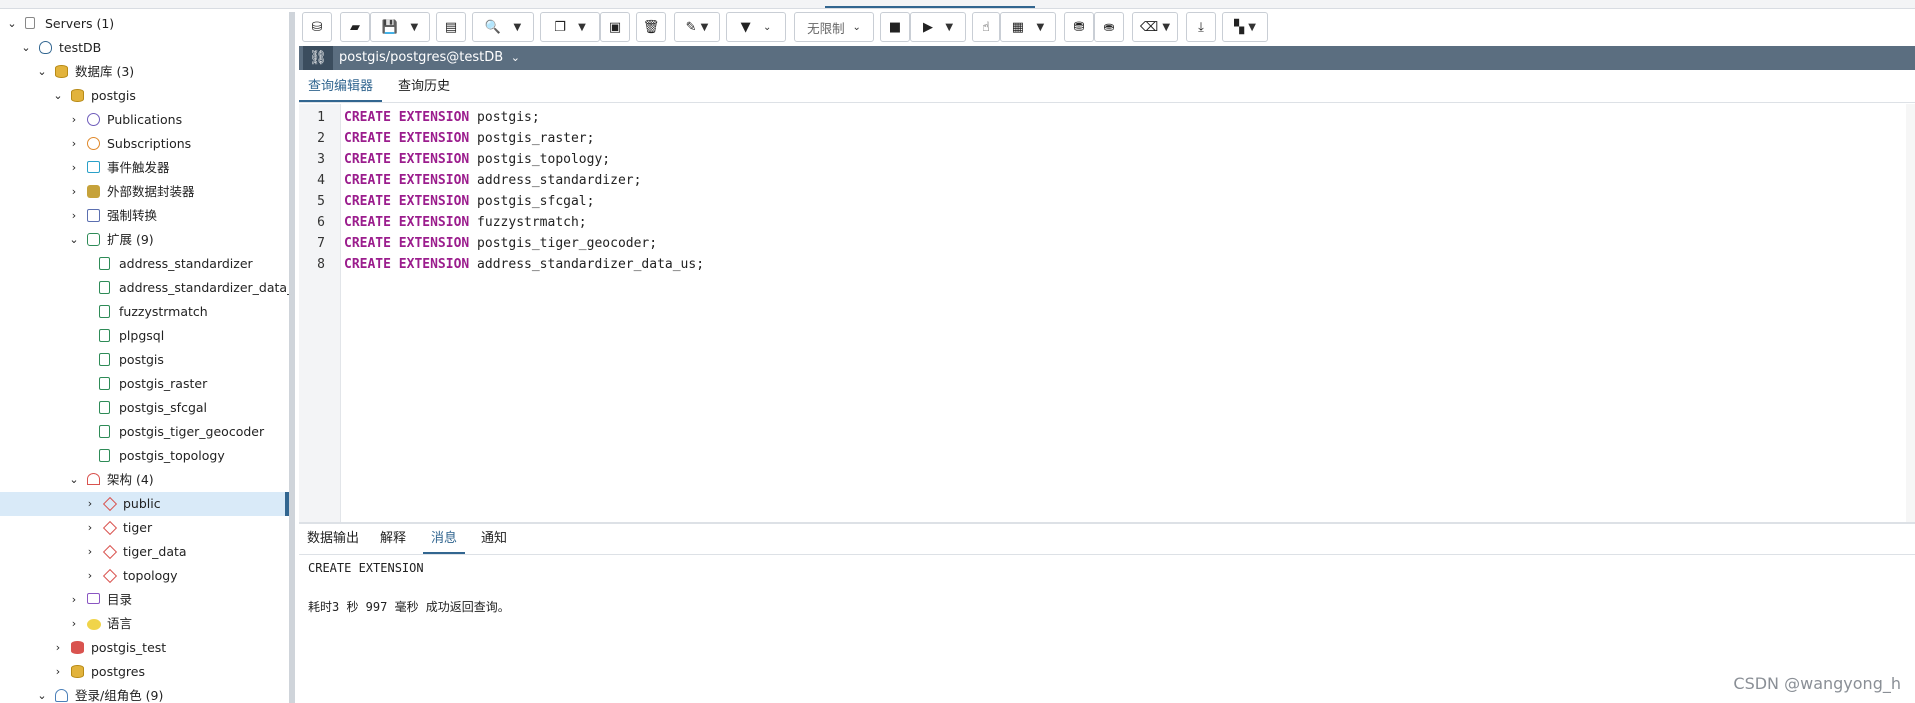 This screenshot has height=703, width=1915. Describe the element at coordinates (756, 27) in the screenshot. I see `filter-button: ▼ ⌄` at that location.